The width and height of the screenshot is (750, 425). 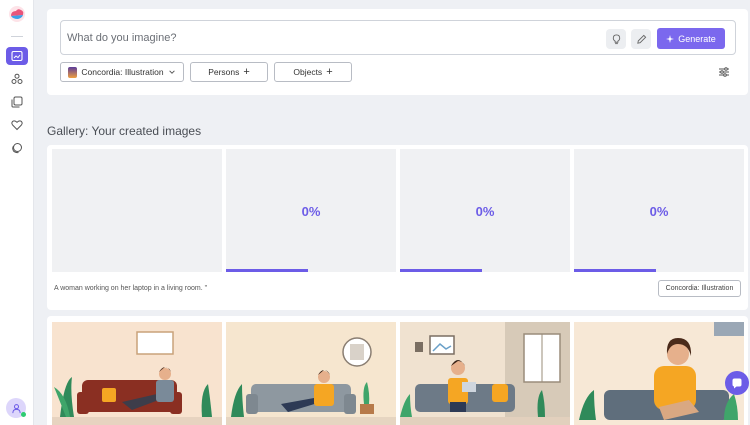 I want to click on lightbulb-icon, so click(x=616, y=38).